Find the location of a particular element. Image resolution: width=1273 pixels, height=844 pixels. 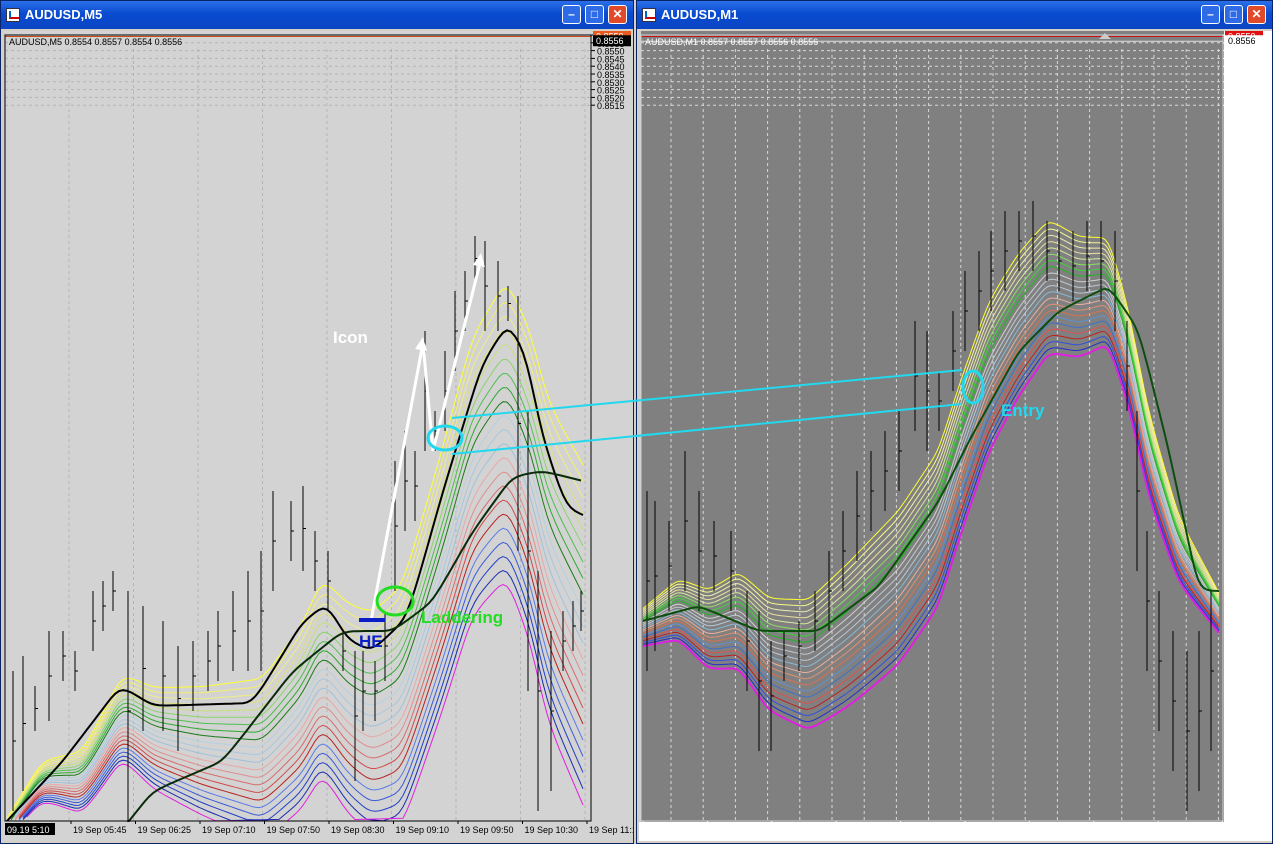

time-tick-label: 19 Sep 07:50 is located at coordinates (294, 830).